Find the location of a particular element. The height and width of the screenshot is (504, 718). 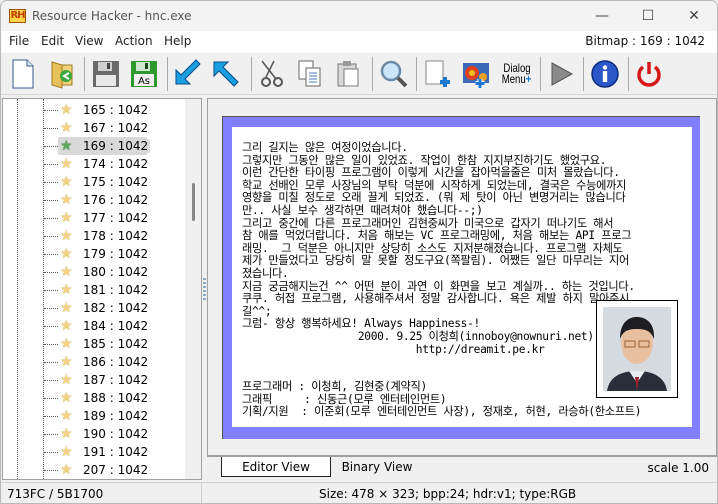

menu-view: View is located at coordinates (89, 41).